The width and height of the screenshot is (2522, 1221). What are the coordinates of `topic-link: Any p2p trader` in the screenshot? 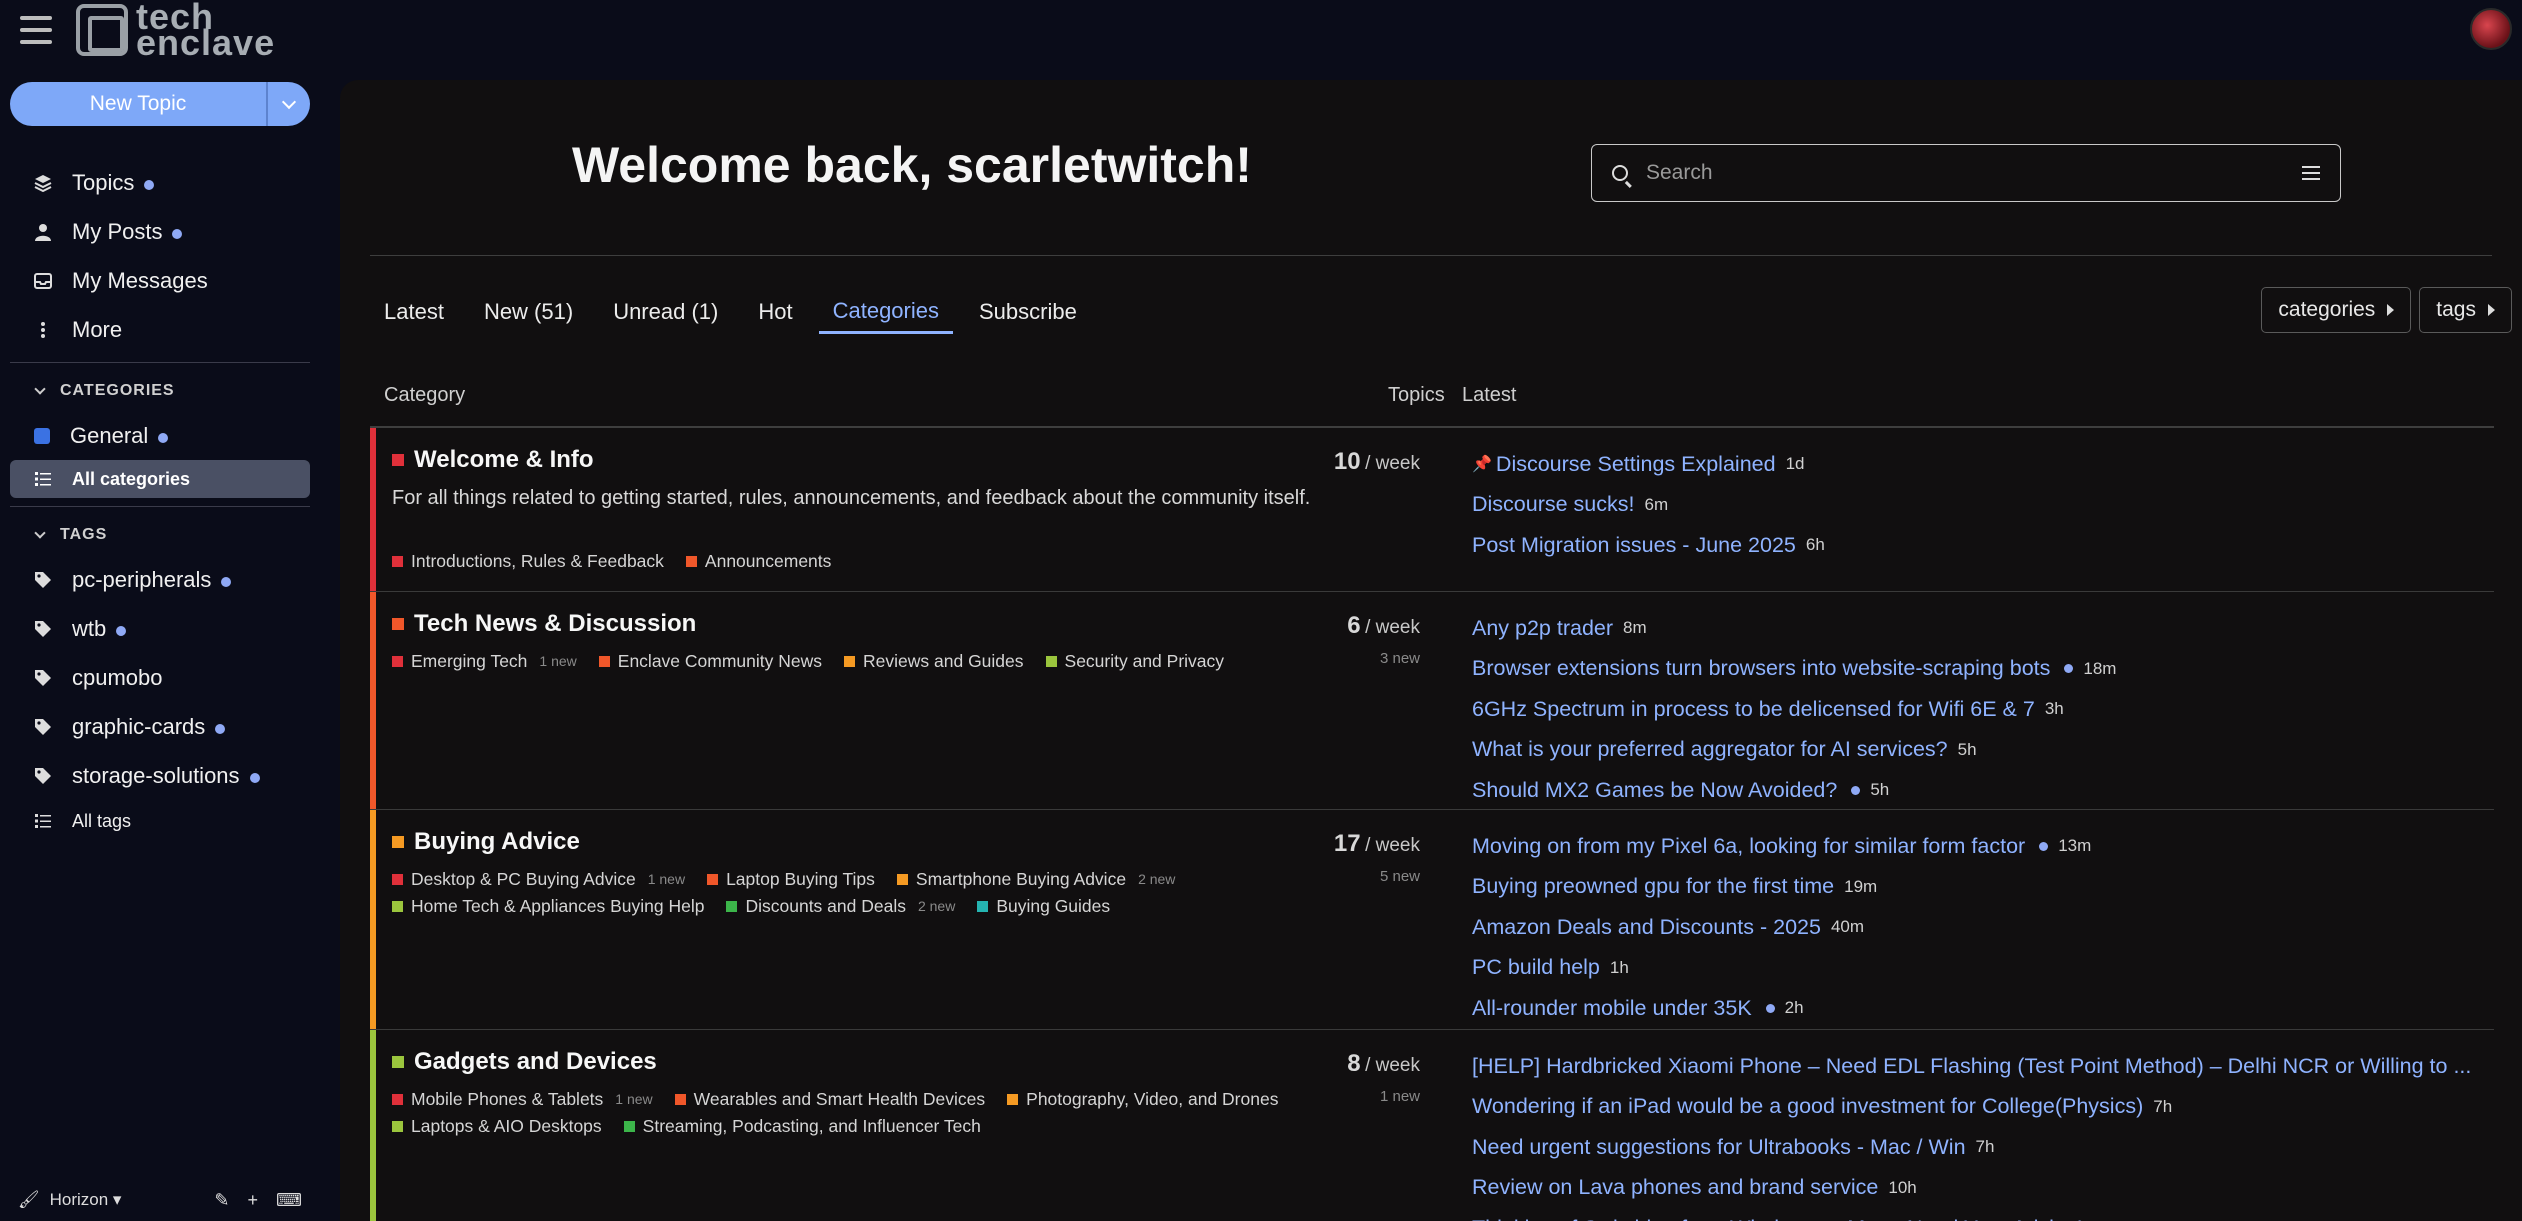 It's located at (1542, 628).